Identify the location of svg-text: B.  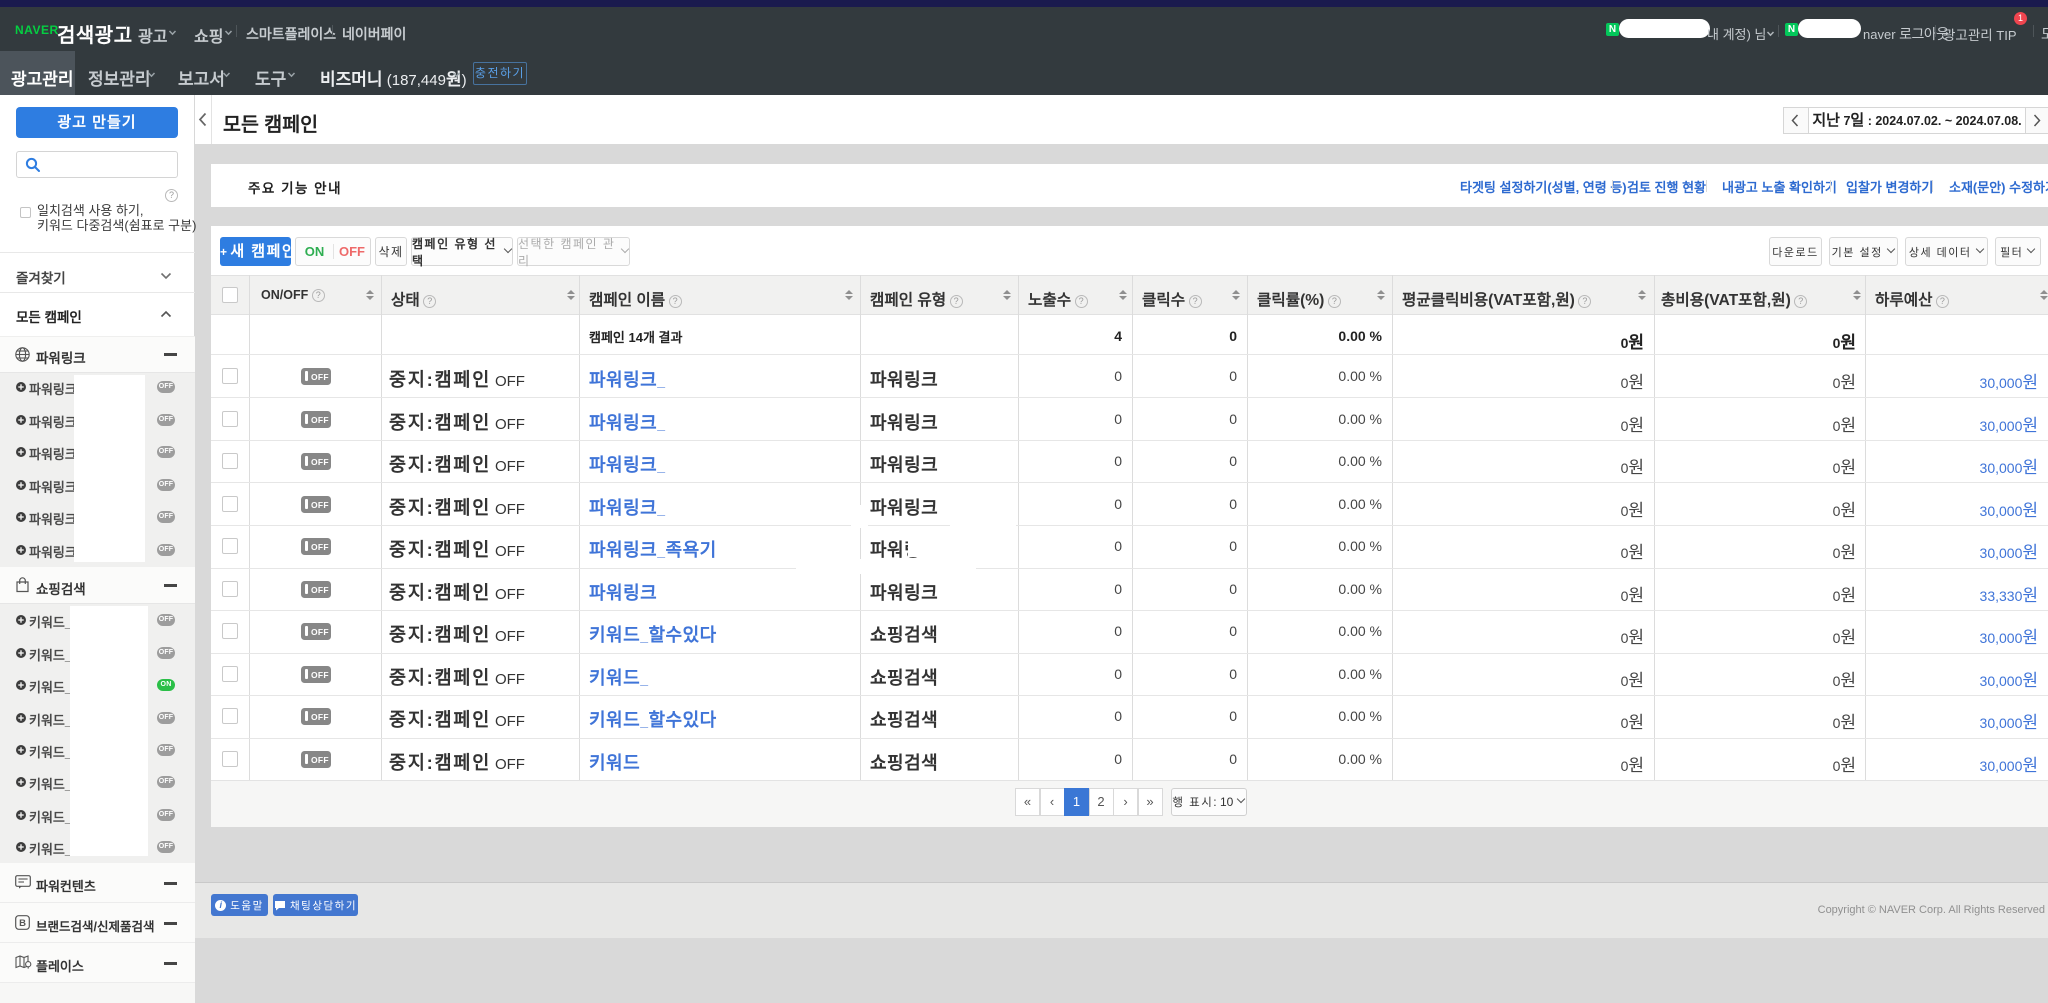
(22, 923).